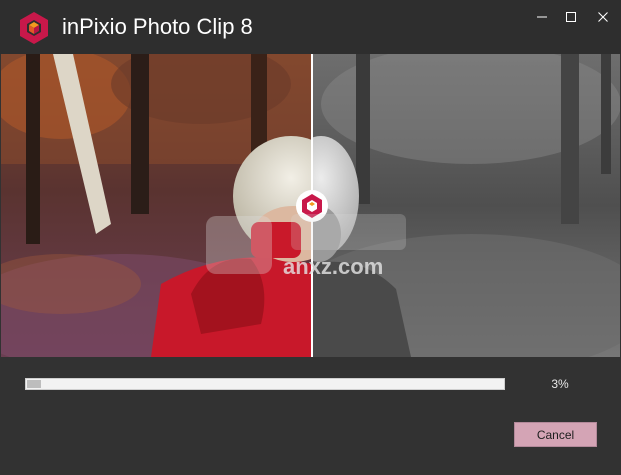  Describe the element at coordinates (265, 384) in the screenshot. I see `progress-bar` at that location.